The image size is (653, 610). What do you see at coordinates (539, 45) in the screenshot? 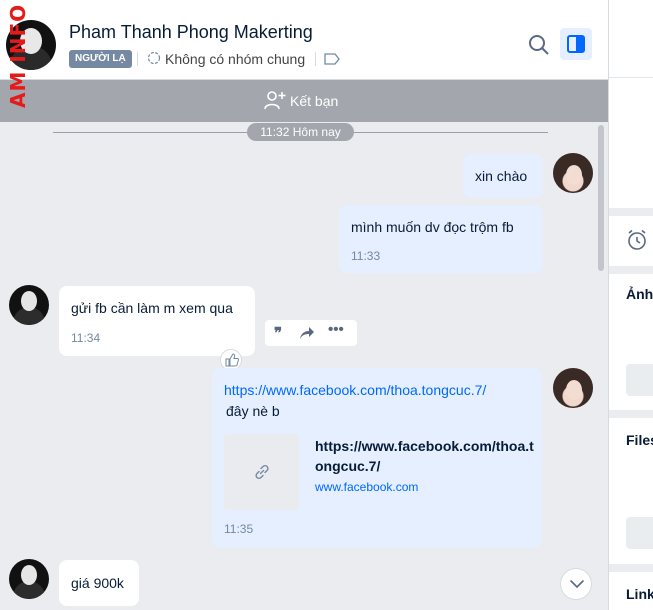
I see `search-icon` at bounding box center [539, 45].